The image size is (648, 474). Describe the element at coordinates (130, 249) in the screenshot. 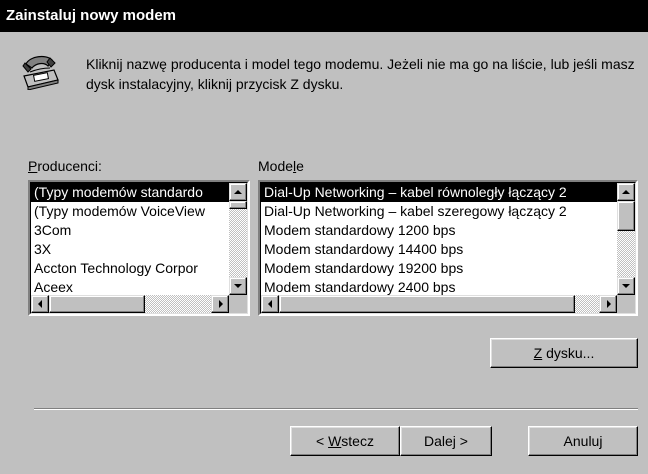

I see `list-item: 3X` at that location.